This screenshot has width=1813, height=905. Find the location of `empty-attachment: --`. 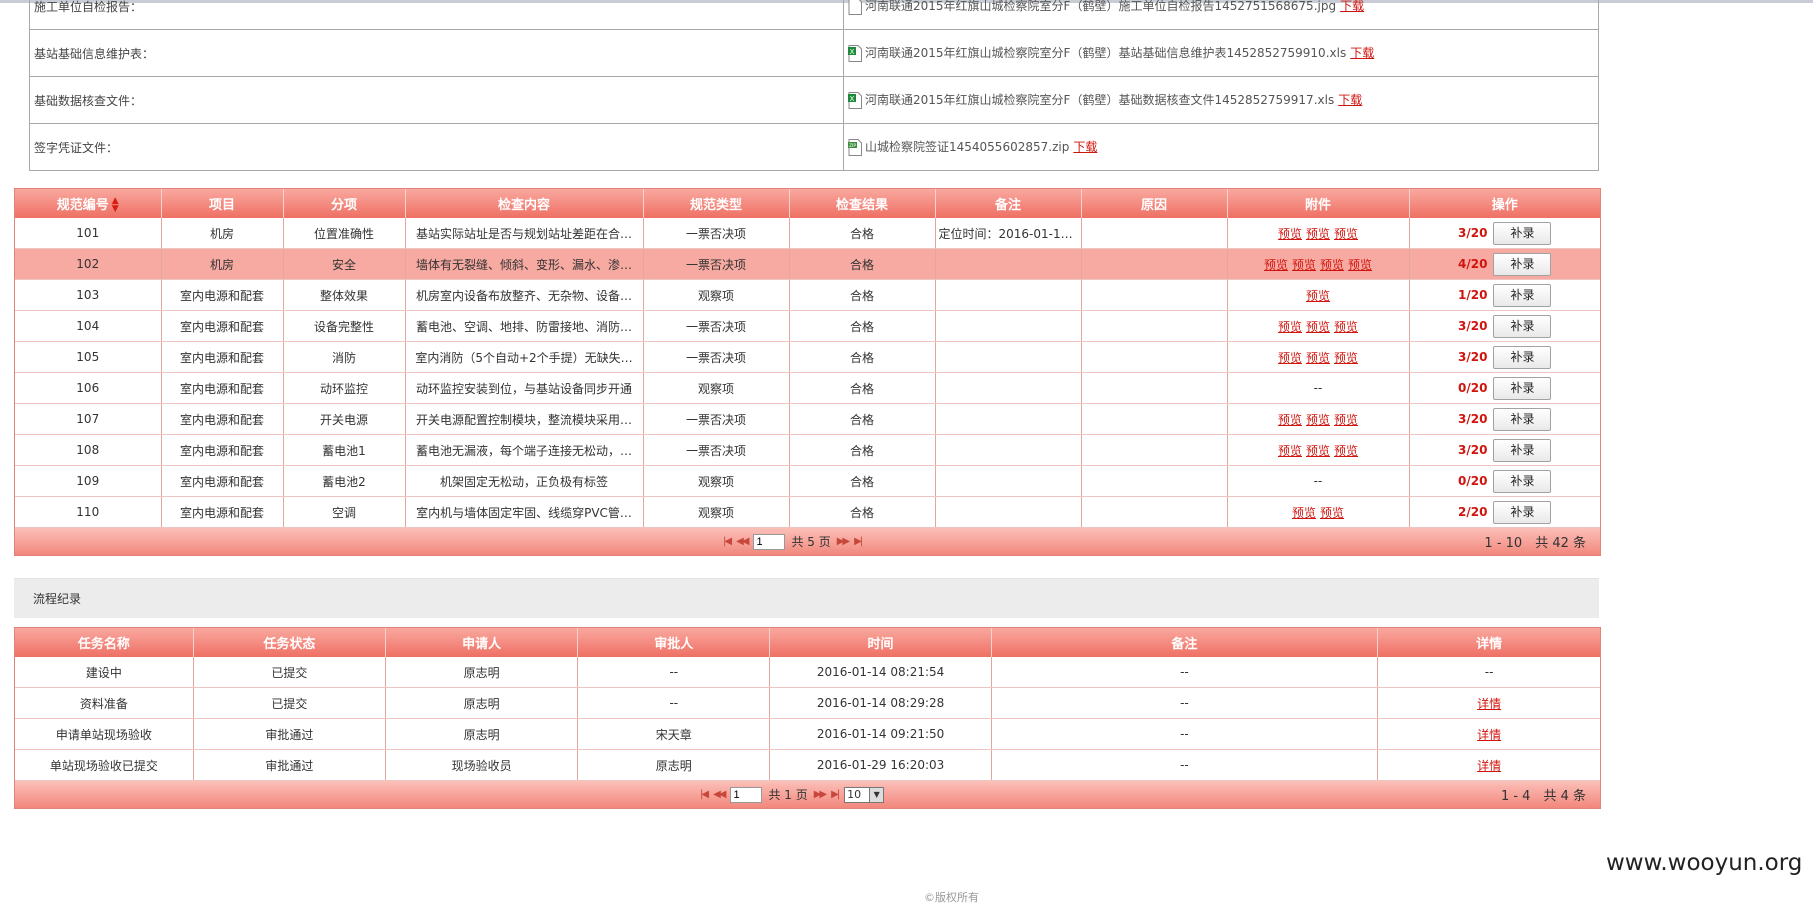

empty-attachment: -- is located at coordinates (1318, 481).